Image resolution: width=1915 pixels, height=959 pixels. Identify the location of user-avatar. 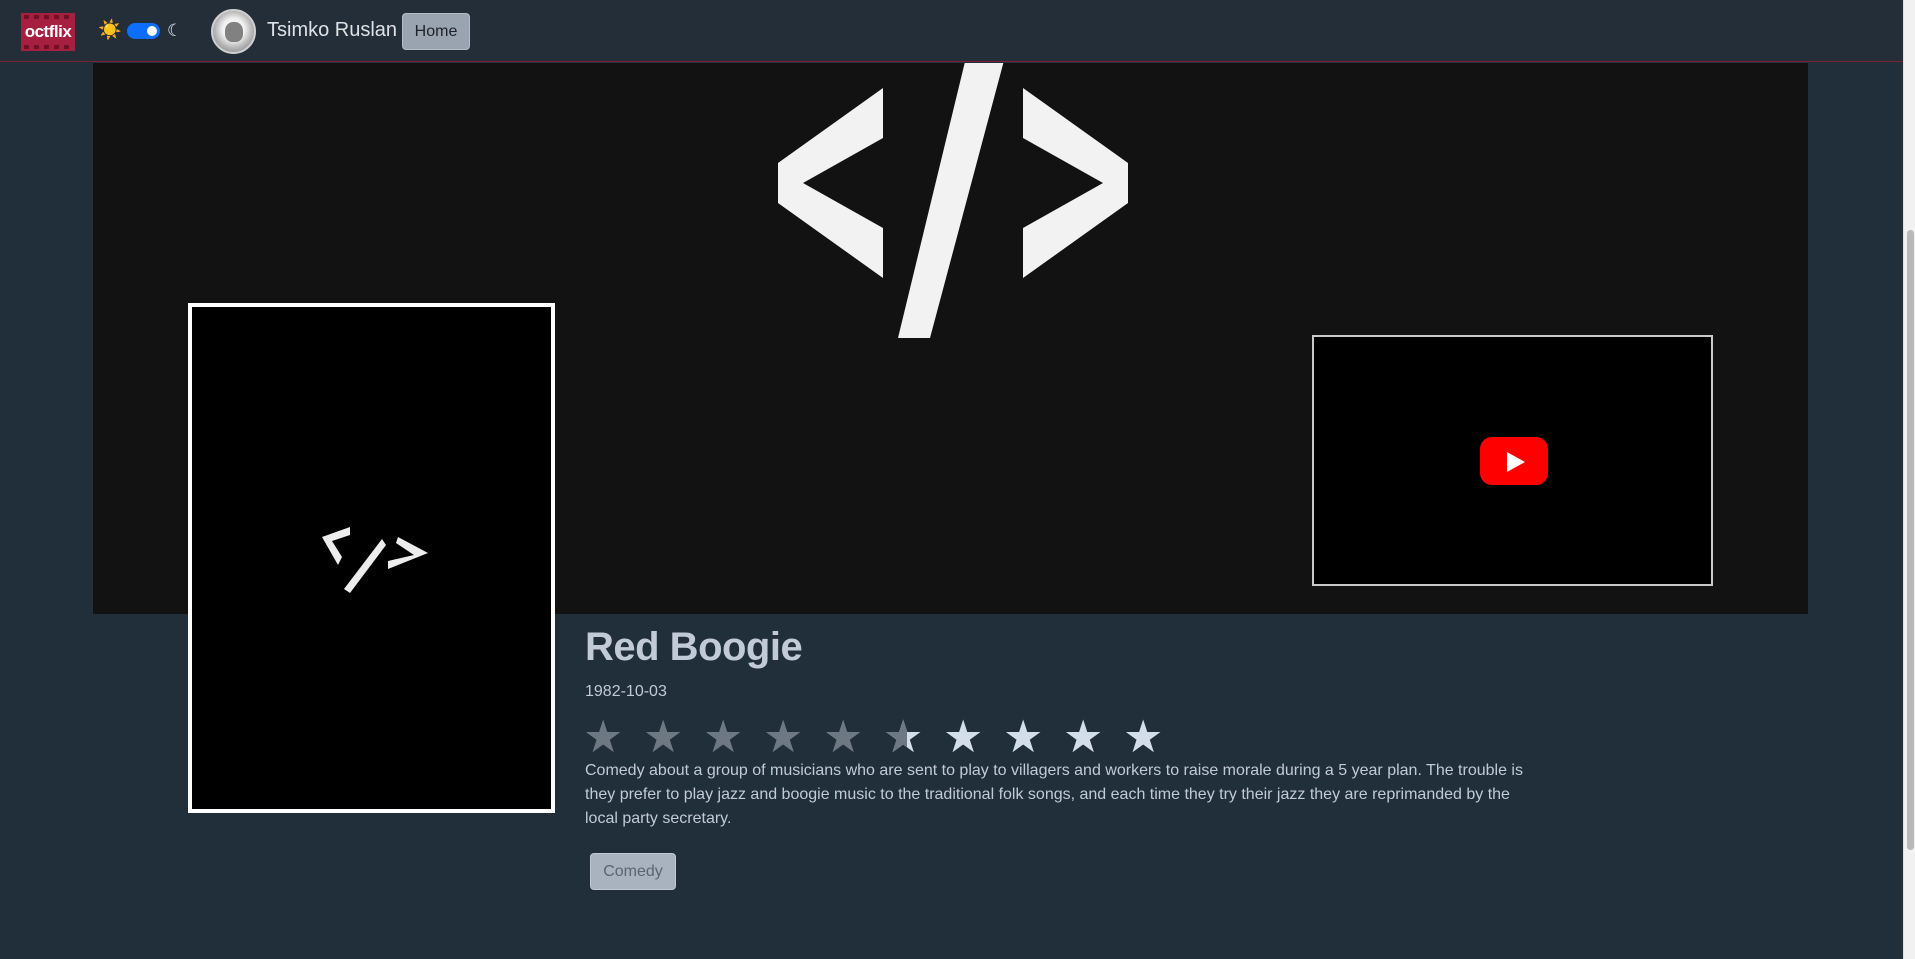
(233, 31).